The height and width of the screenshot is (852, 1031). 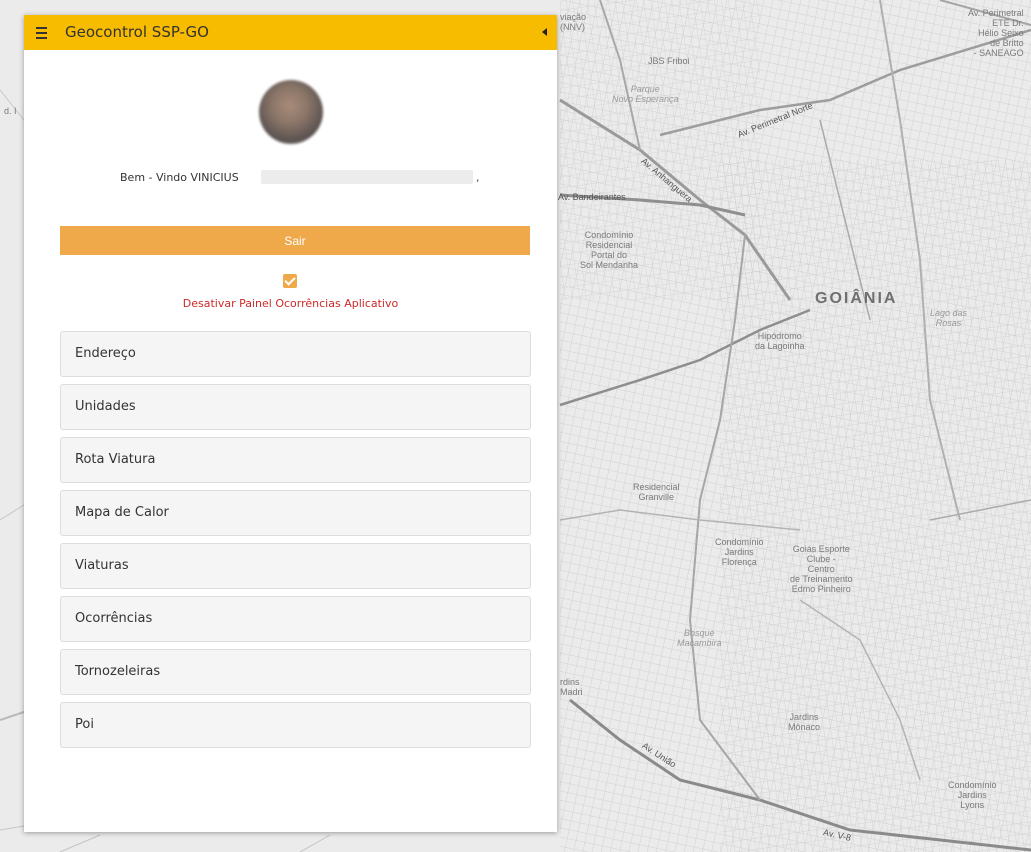 I want to click on menu-item-label: Endereço, so click(x=105, y=353).